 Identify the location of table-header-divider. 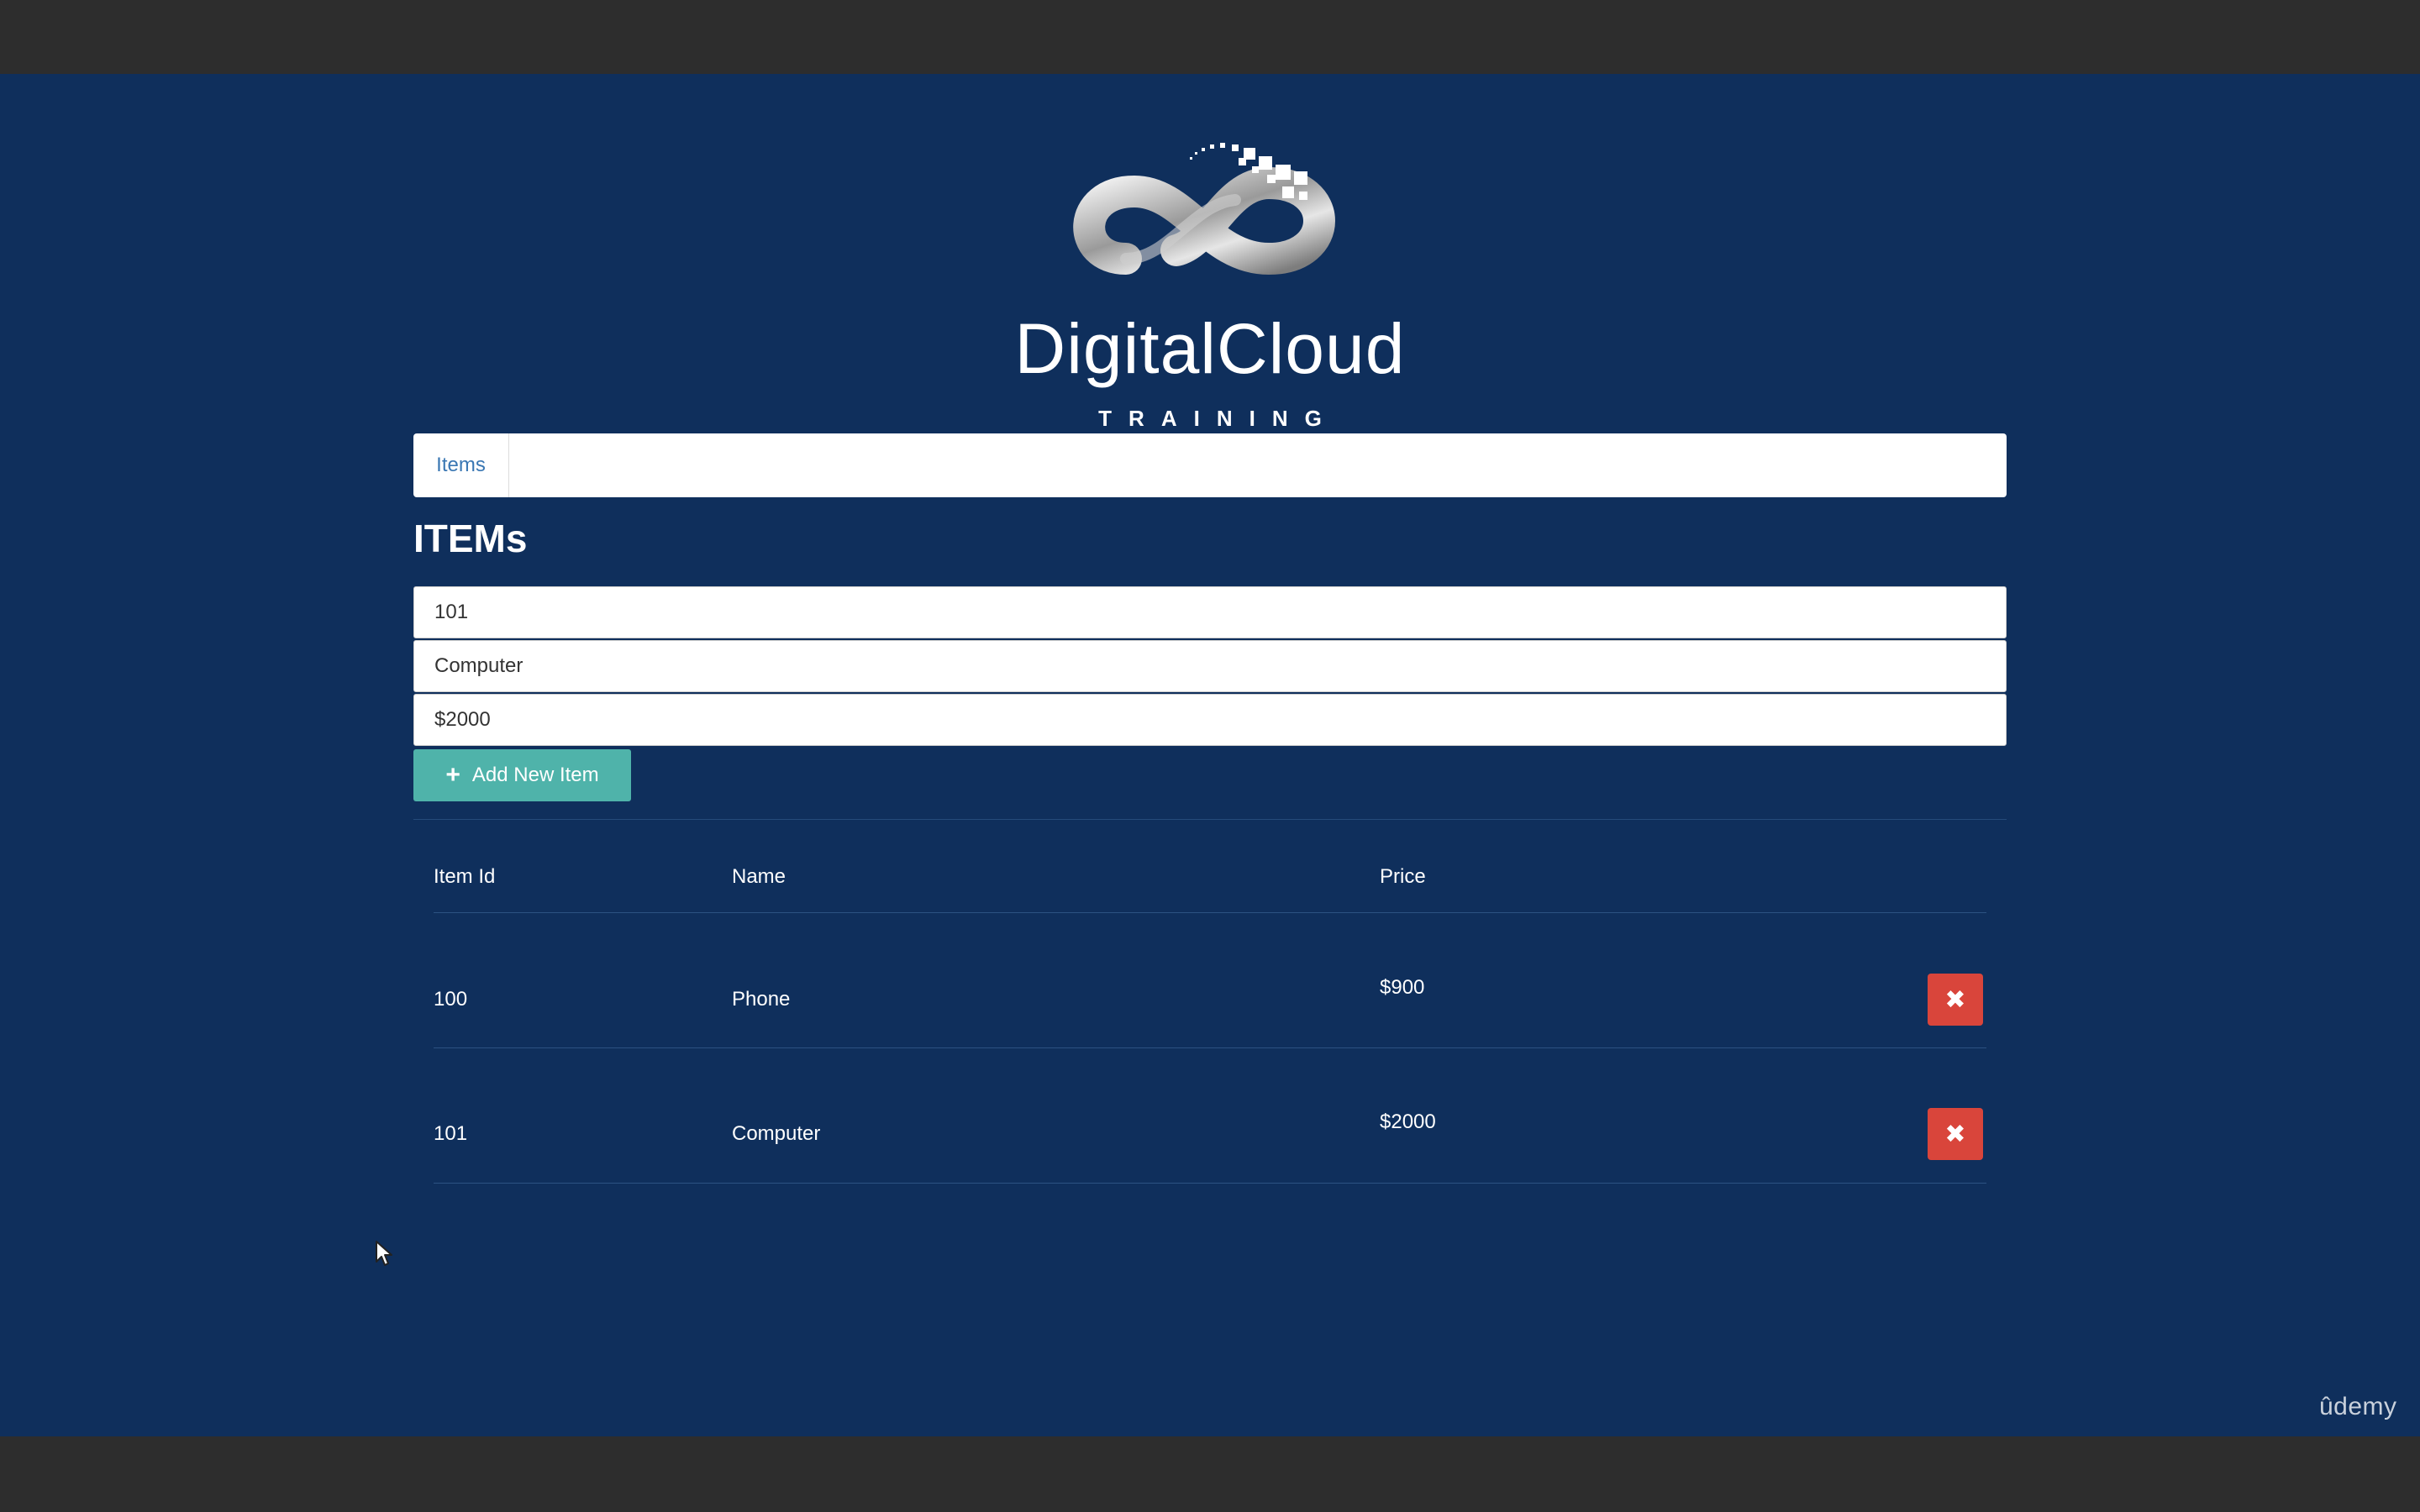
(1210, 912).